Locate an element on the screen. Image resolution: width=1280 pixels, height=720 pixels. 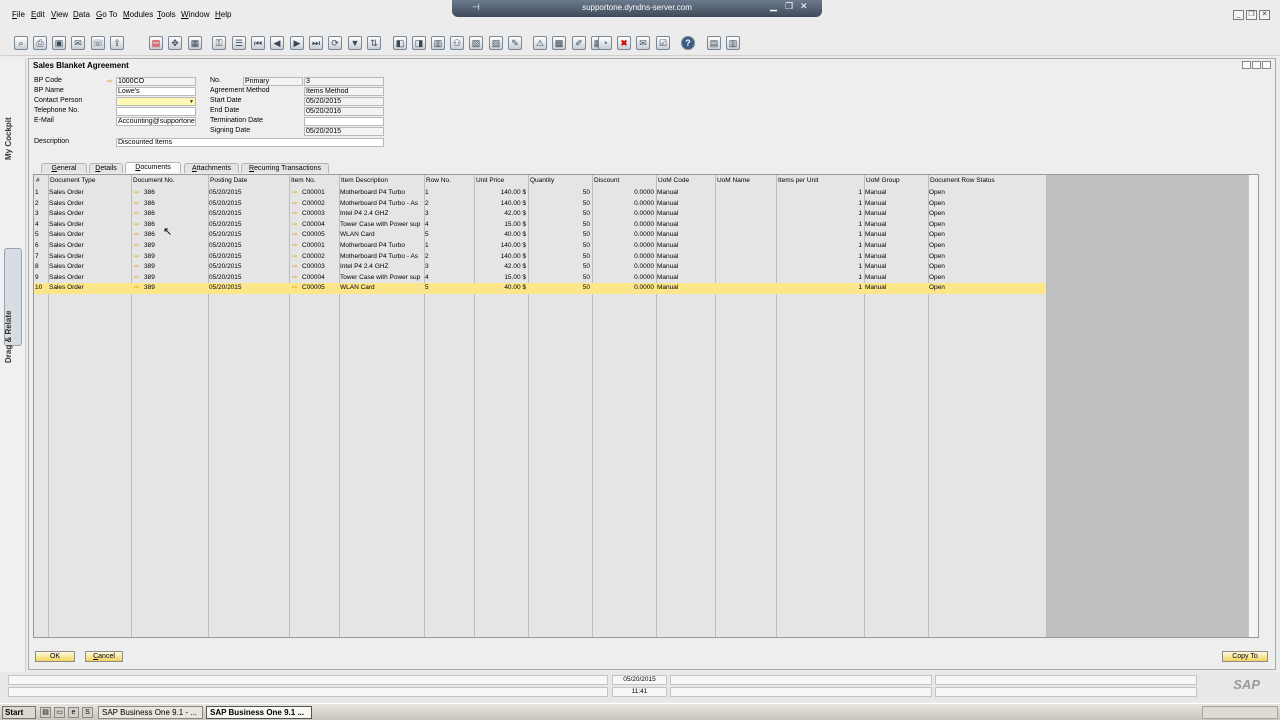
column-header: Items per Unit is located at coordinates (820, 181).